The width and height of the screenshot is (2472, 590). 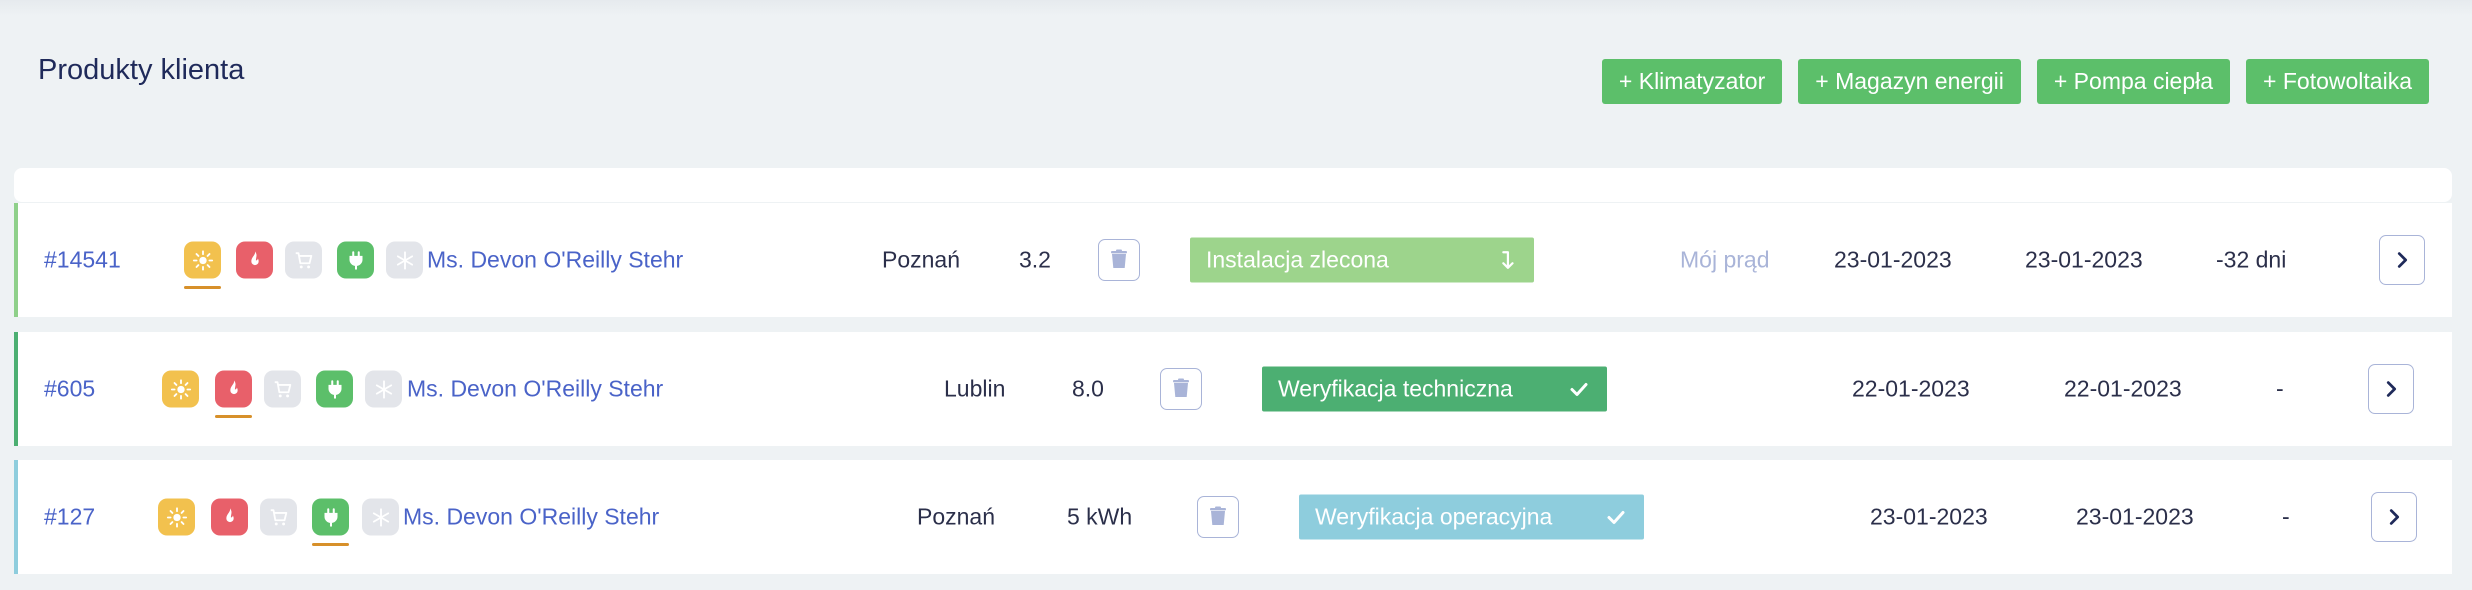 What do you see at coordinates (975, 388) in the screenshot?
I see `city: Lublin` at bounding box center [975, 388].